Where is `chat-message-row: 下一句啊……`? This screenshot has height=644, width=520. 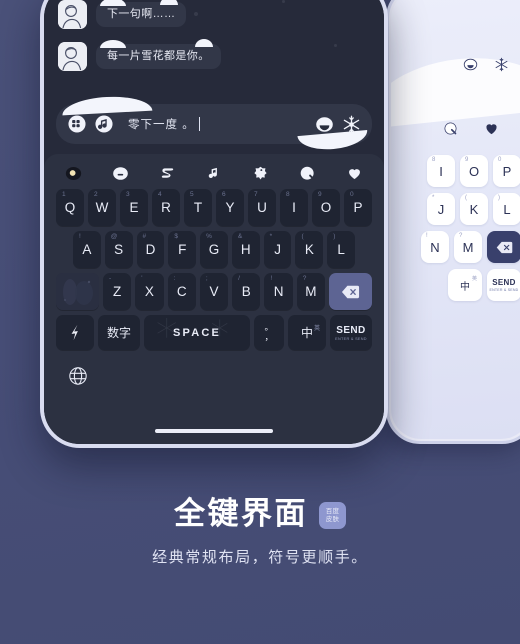 chat-message-row: 下一句啊…… is located at coordinates (214, 14).